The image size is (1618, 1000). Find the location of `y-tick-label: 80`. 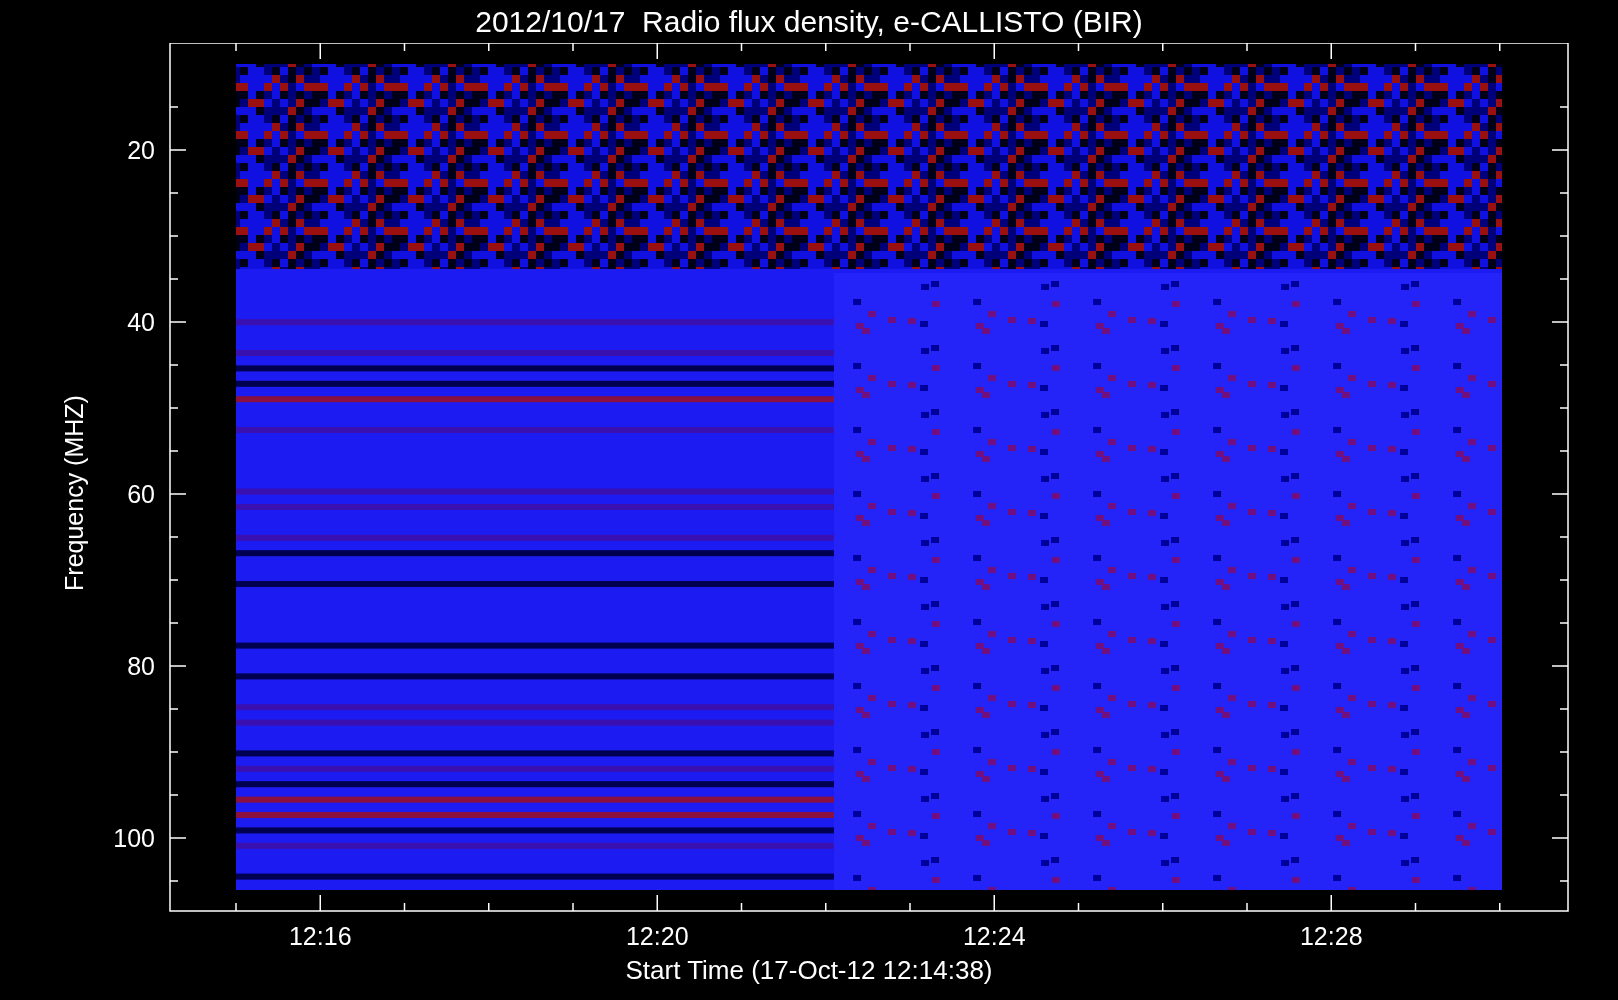

y-tick-label: 80 is located at coordinates (141, 666).